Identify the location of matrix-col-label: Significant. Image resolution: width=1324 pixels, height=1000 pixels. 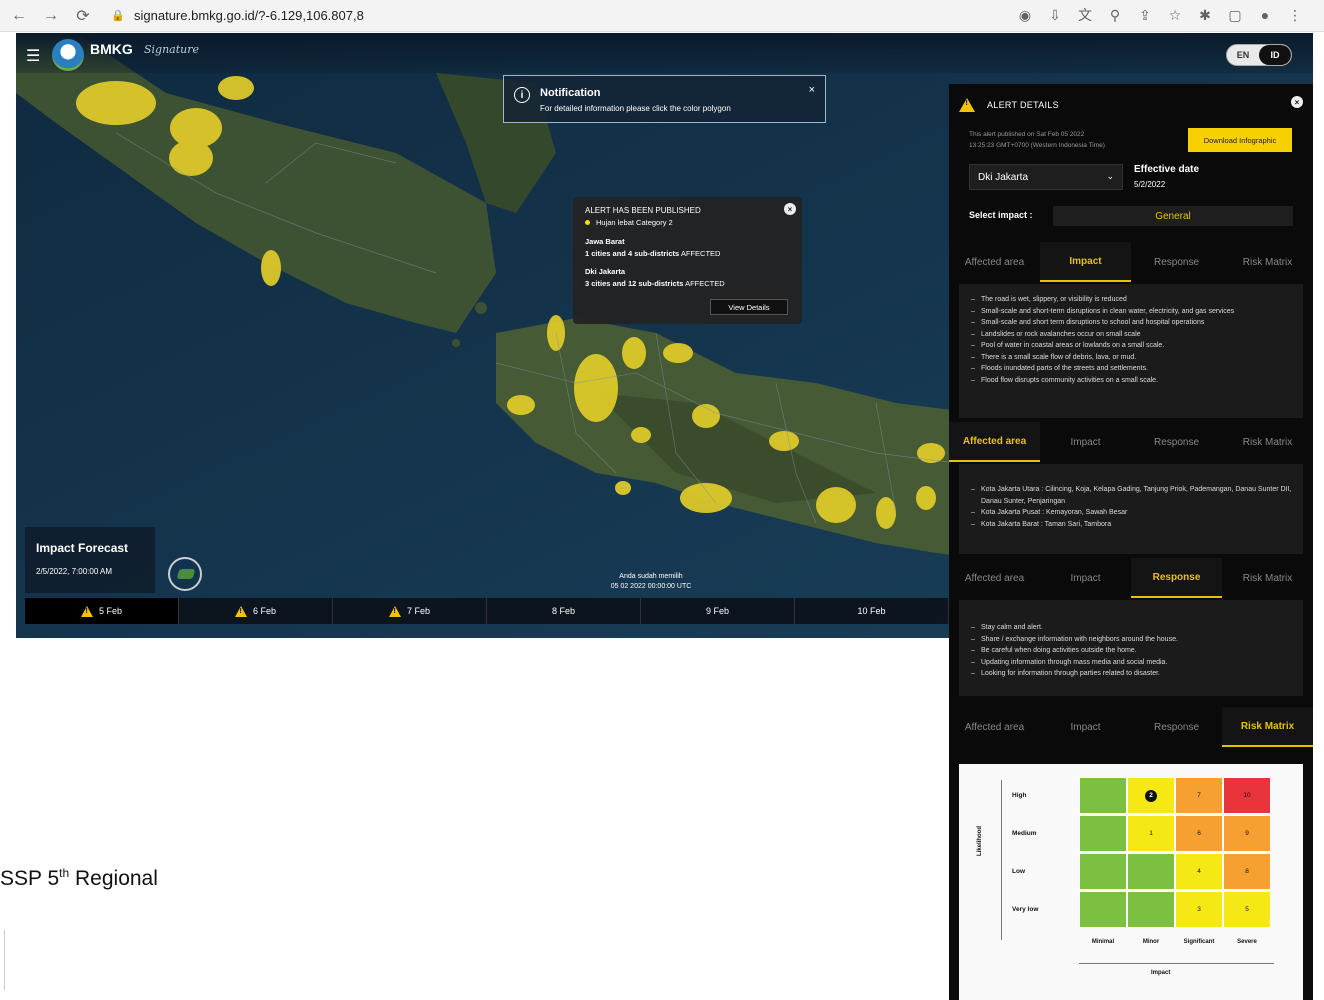
(1199, 942).